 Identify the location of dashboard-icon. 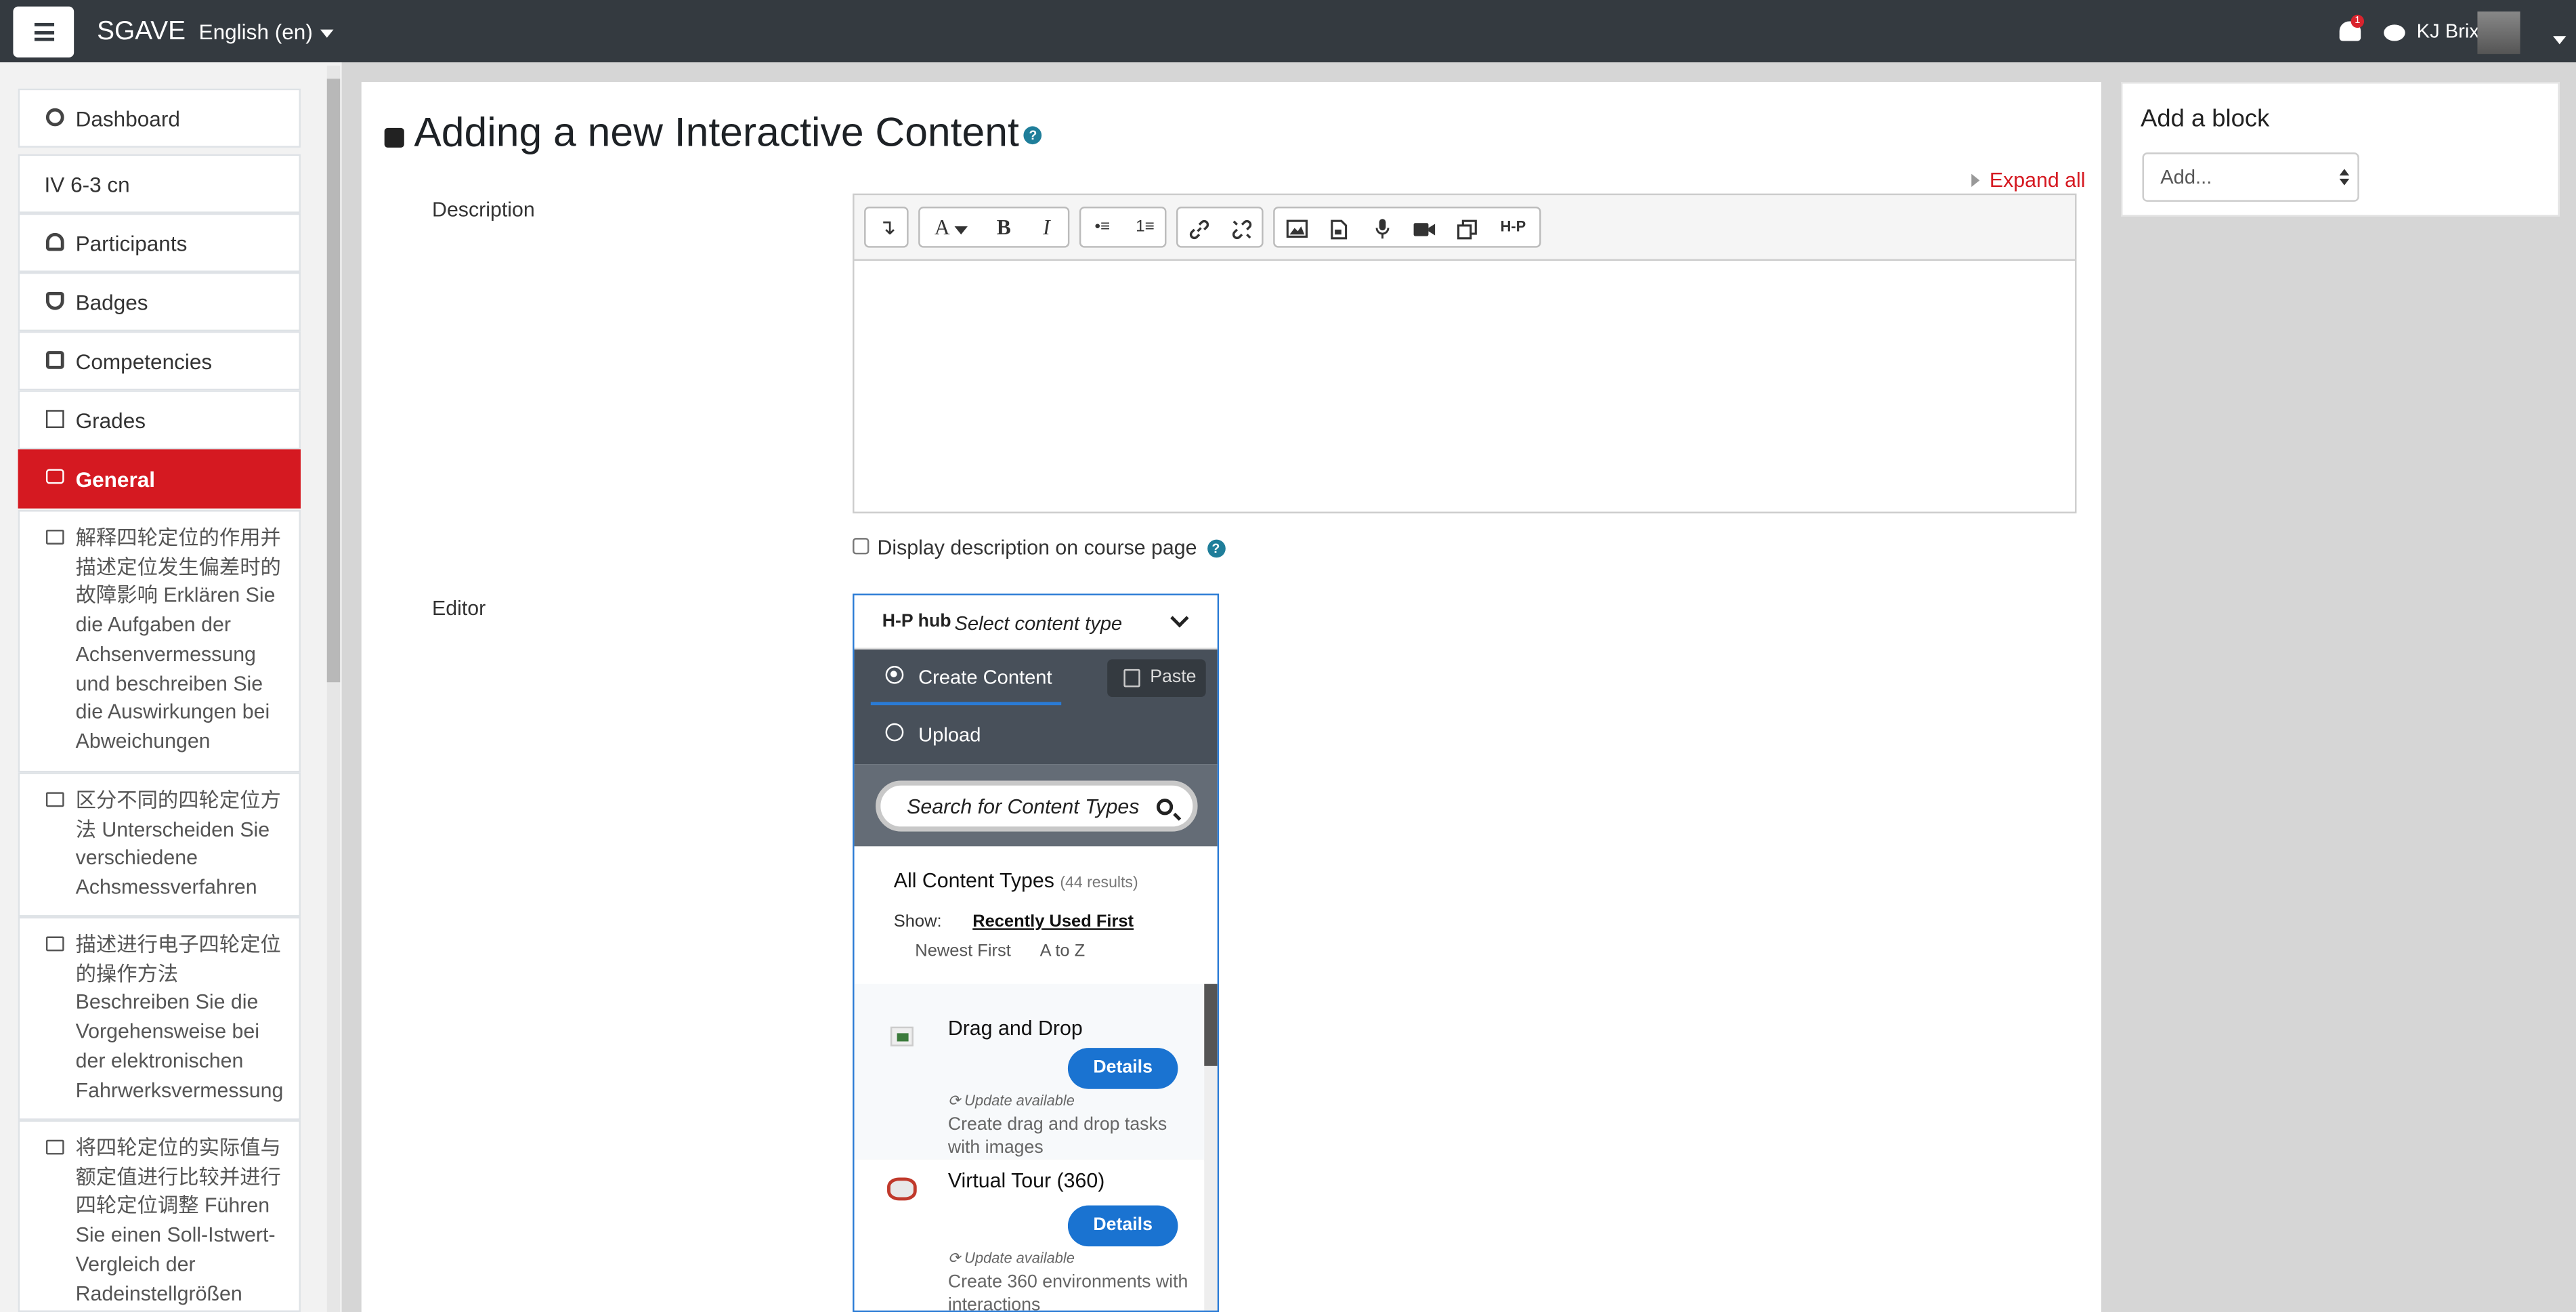
(54, 117).